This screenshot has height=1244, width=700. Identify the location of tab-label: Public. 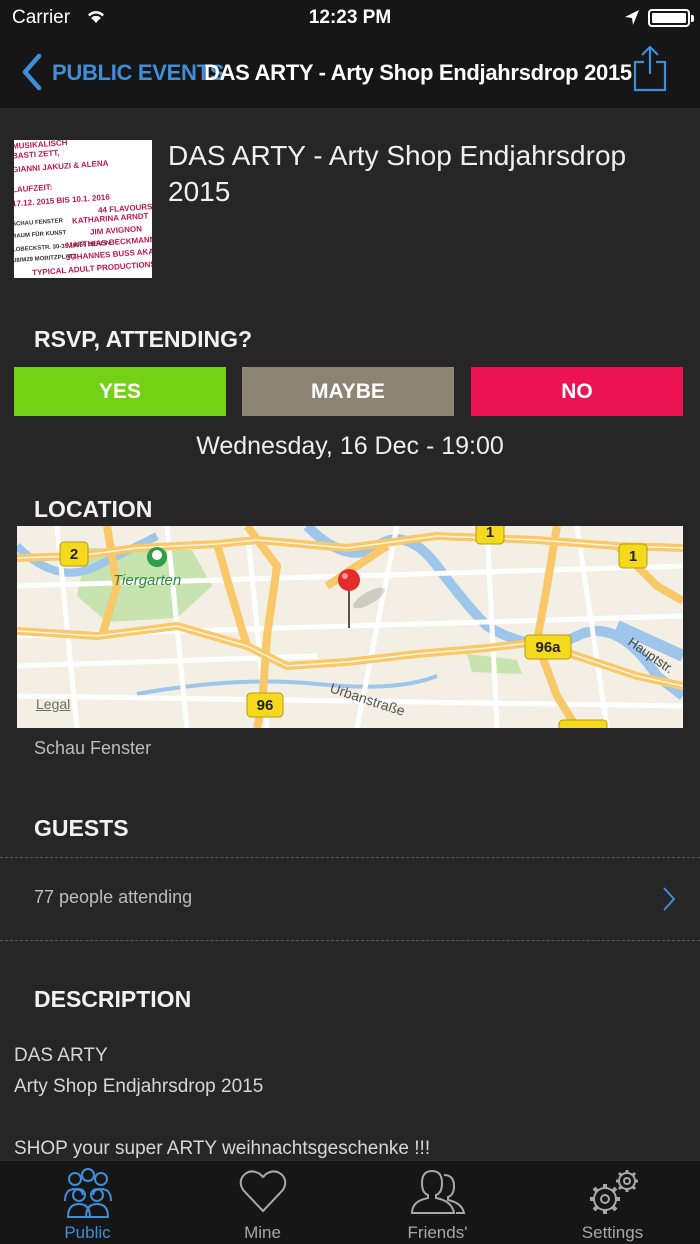
(87, 1232).